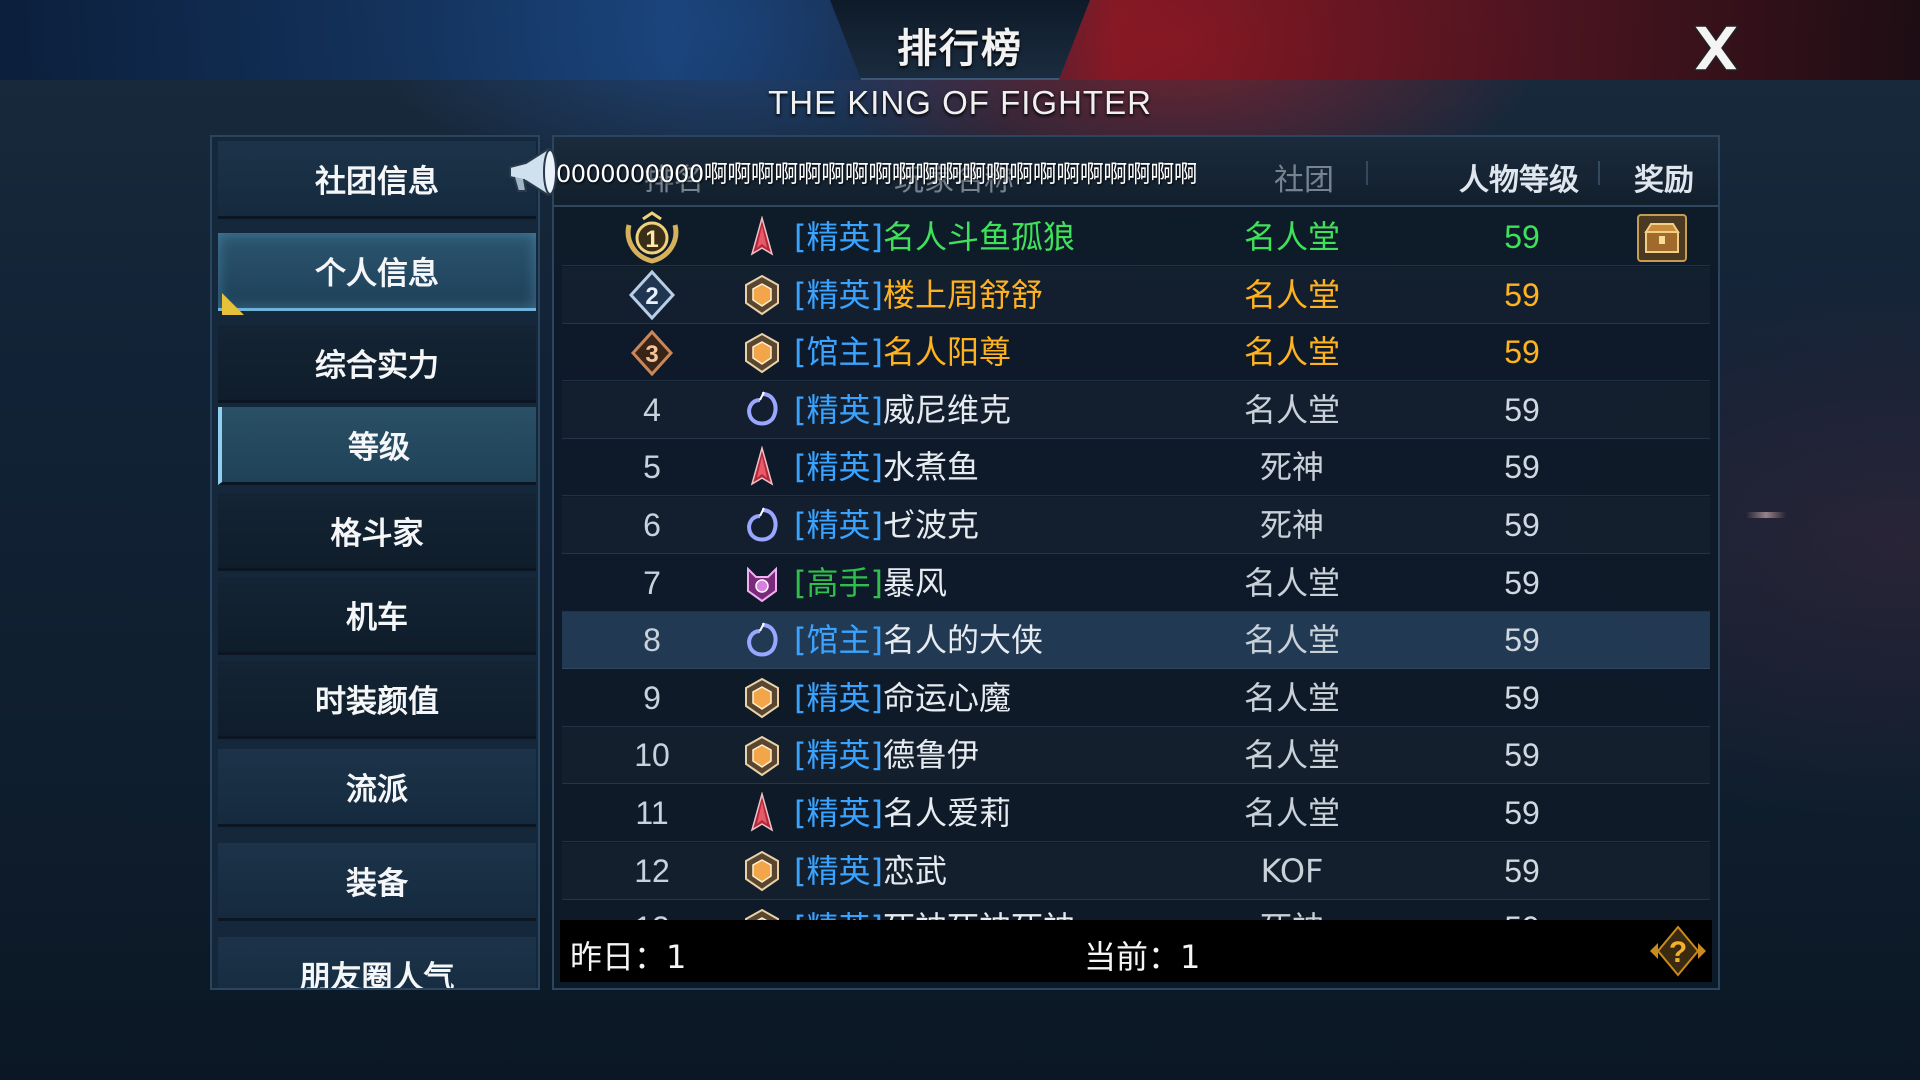 The image size is (1920, 1080). I want to click on sidebar-item-7: 流派, so click(377, 788).